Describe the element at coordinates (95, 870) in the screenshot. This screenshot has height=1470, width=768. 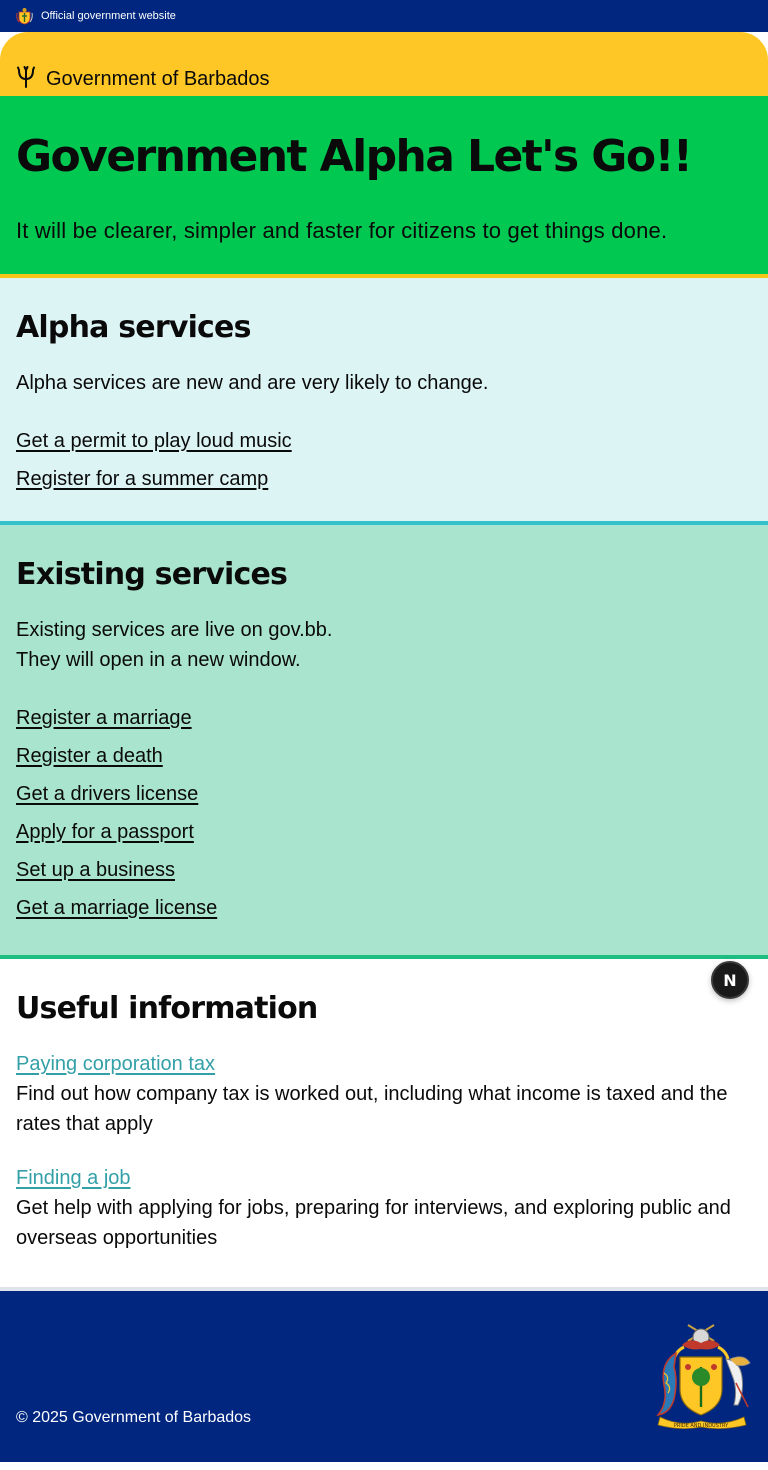
I see `set-up-business-link: Set up a business` at that location.